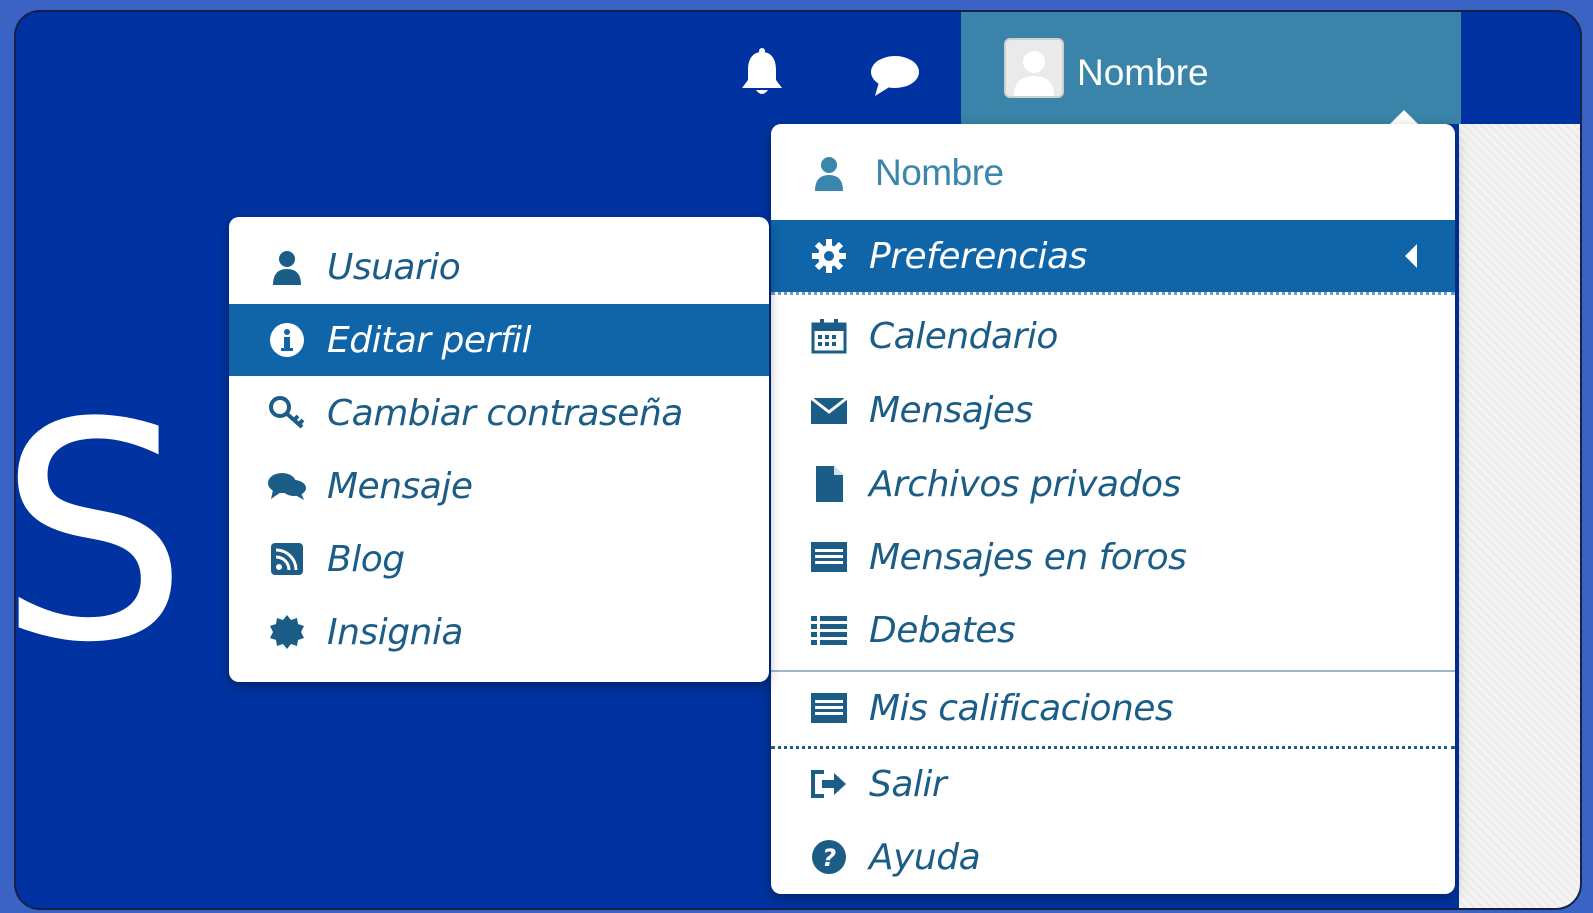  I want to click on menu-item-mis-calificaciones: Mis calificaciones, so click(1113, 708).